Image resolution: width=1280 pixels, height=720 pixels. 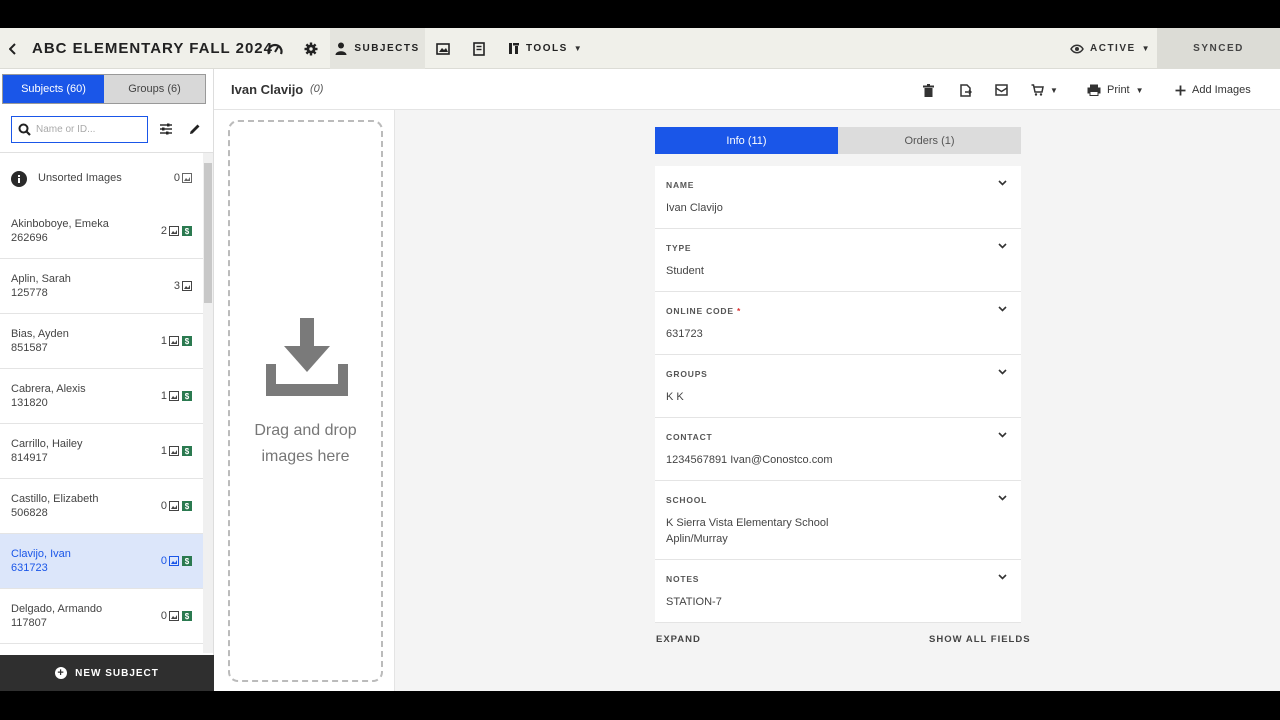 What do you see at coordinates (1077, 48) in the screenshot?
I see `eye-icon` at bounding box center [1077, 48].